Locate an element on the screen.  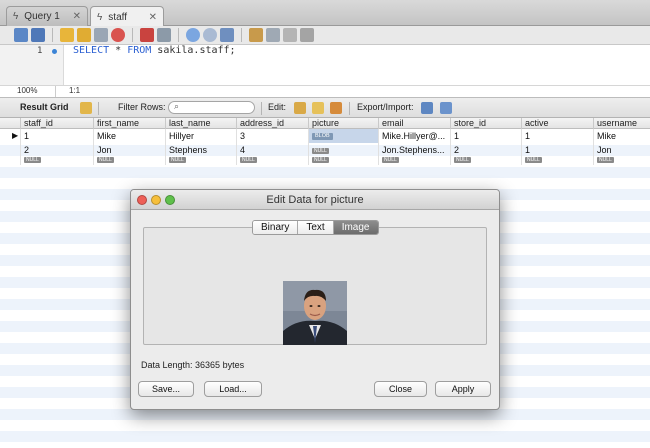
window-close-icon is located at coordinates (142, 200).